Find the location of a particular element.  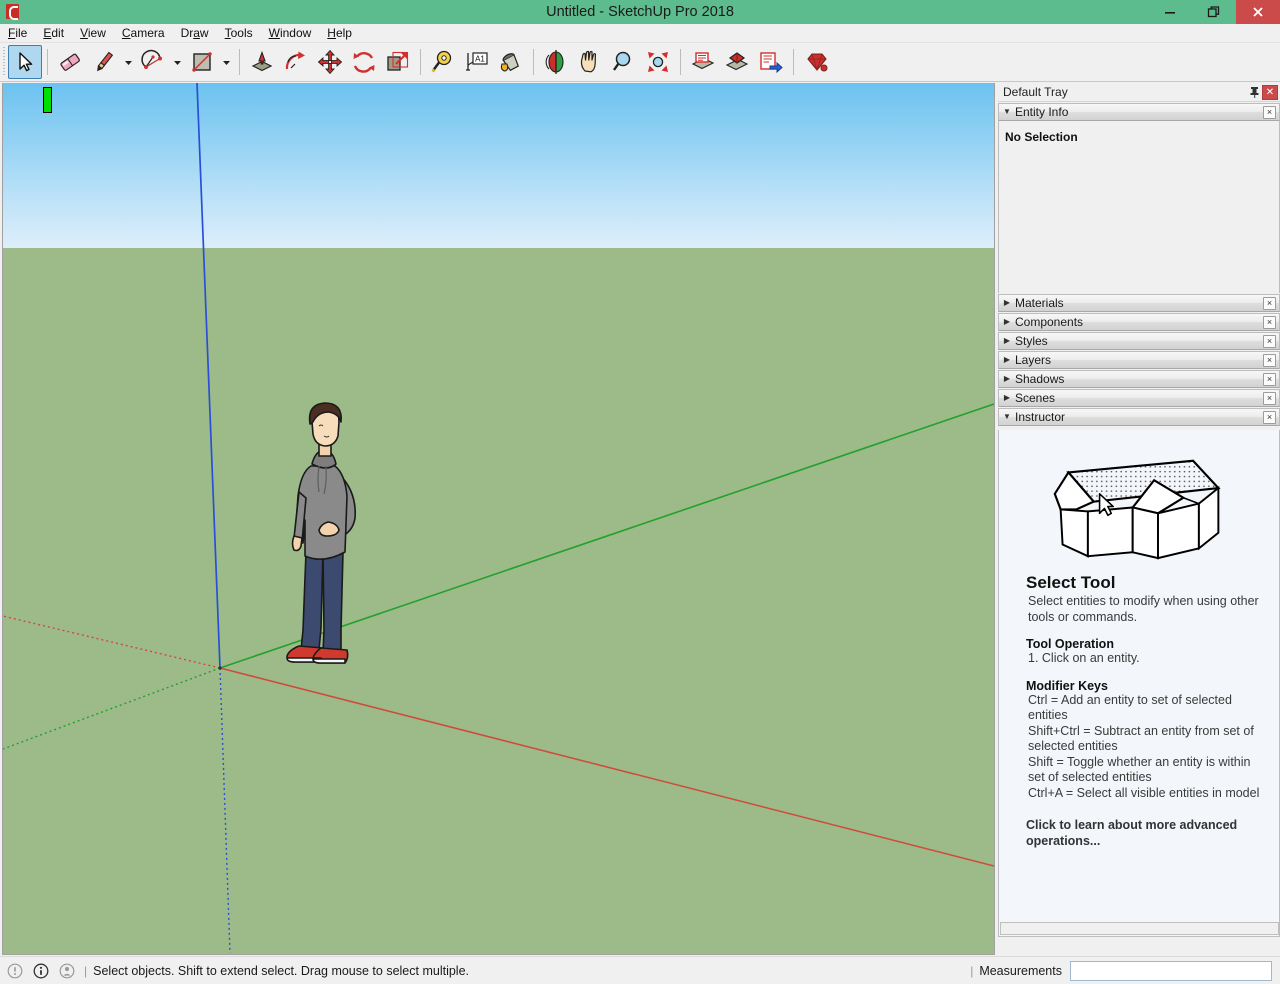

section-cut-icon is located at coordinates (737, 62).